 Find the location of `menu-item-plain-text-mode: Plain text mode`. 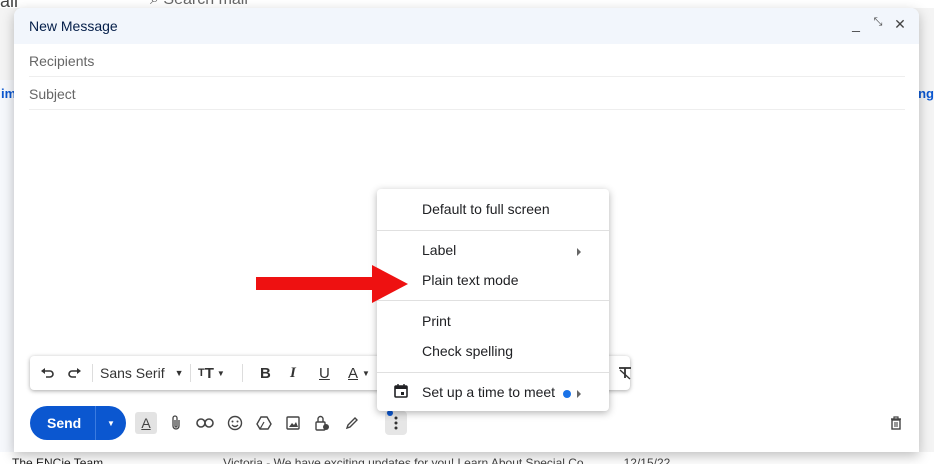

menu-item-plain-text-mode: Plain text mode is located at coordinates (493, 281).